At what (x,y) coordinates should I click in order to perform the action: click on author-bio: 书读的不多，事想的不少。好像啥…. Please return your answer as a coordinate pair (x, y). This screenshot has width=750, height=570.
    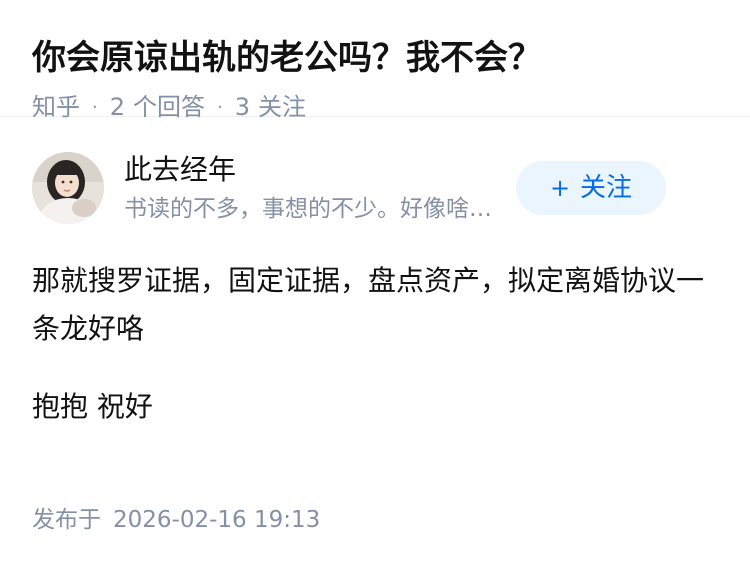
    Looking at the image, I should click on (308, 209).